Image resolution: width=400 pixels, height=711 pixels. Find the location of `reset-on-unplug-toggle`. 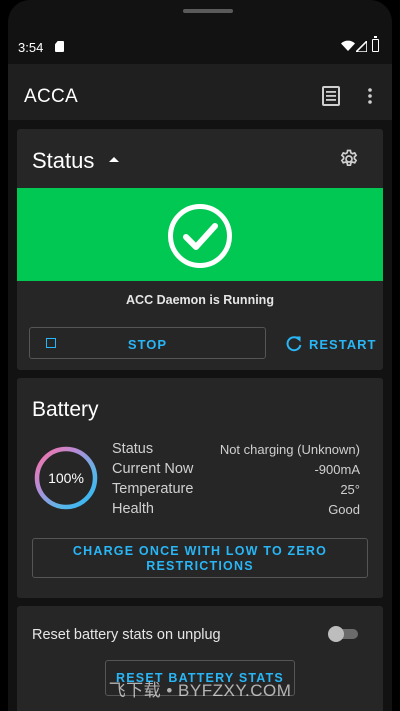

reset-on-unplug-toggle is located at coordinates (344, 634).